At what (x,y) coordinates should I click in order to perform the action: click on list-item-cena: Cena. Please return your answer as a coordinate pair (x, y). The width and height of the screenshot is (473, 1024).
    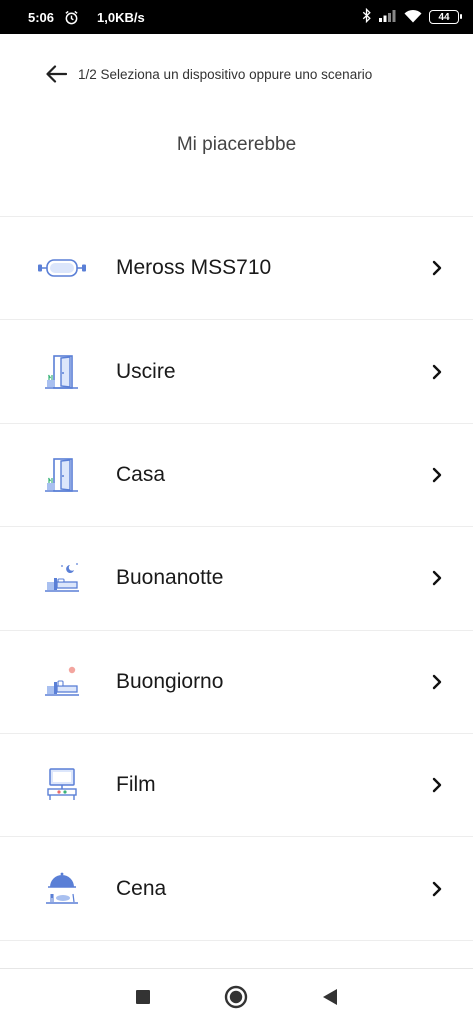
    Looking at the image, I should click on (236, 889).